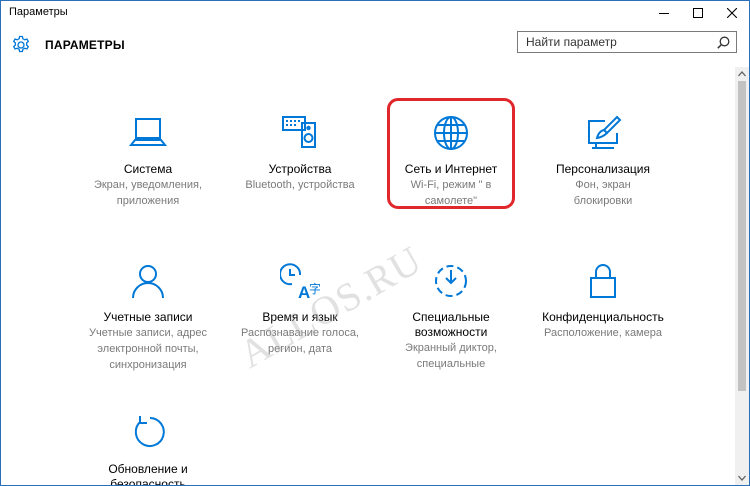 The height and width of the screenshot is (486, 750). What do you see at coordinates (21, 44) in the screenshot?
I see `gear-icon` at bounding box center [21, 44].